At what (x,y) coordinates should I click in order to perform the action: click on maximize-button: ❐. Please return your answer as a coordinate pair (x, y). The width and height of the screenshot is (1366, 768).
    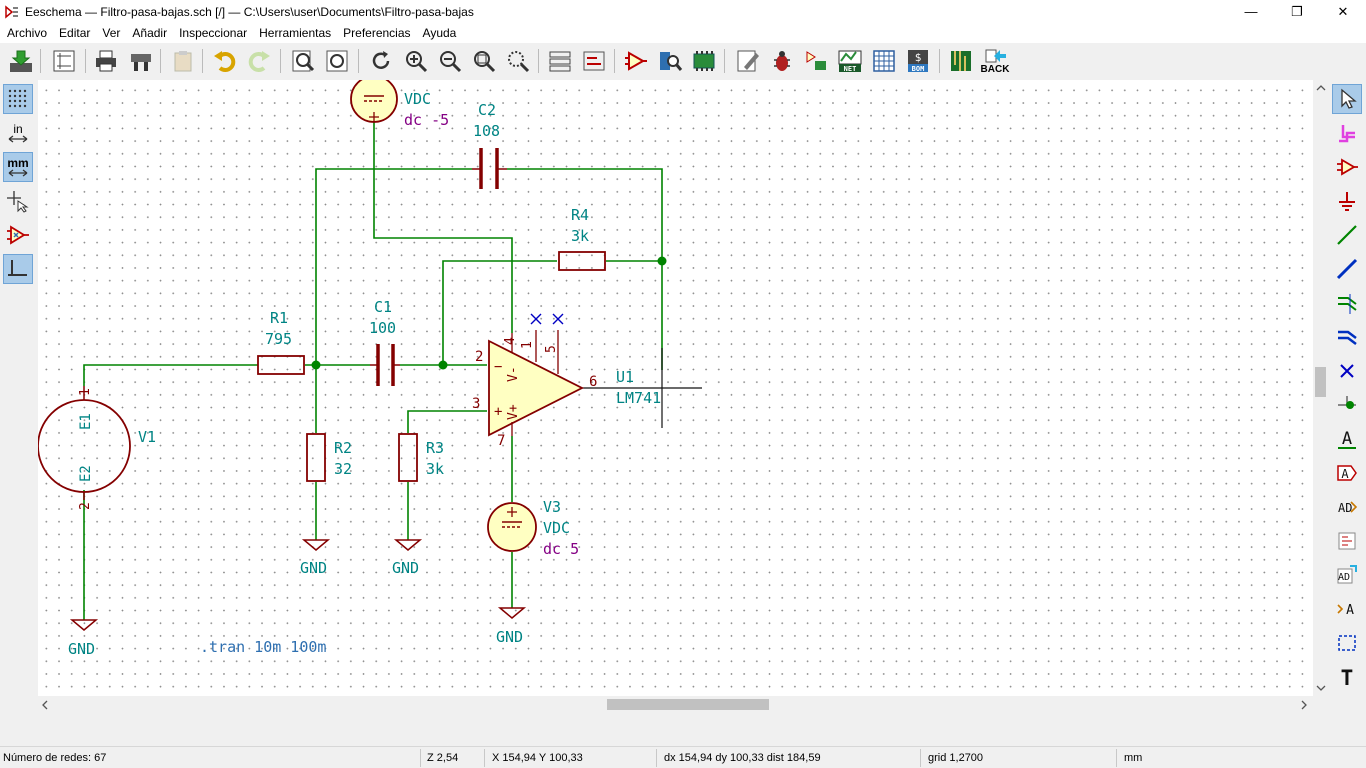
    Looking at the image, I should click on (1297, 11).